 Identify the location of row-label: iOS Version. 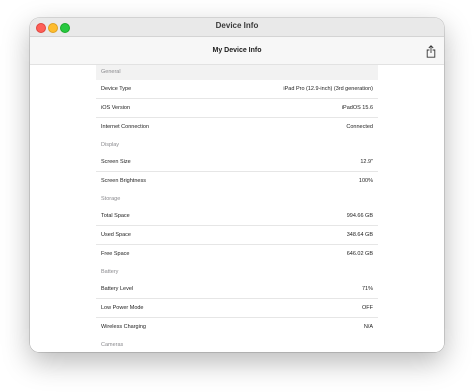
(116, 108).